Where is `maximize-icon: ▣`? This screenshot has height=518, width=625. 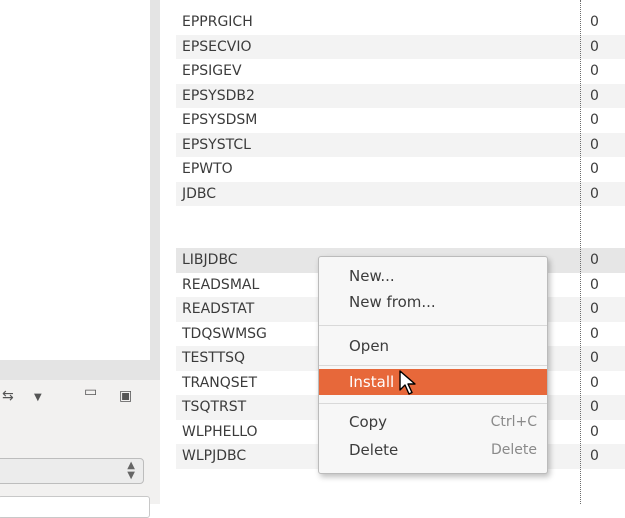 maximize-icon: ▣ is located at coordinates (125, 396).